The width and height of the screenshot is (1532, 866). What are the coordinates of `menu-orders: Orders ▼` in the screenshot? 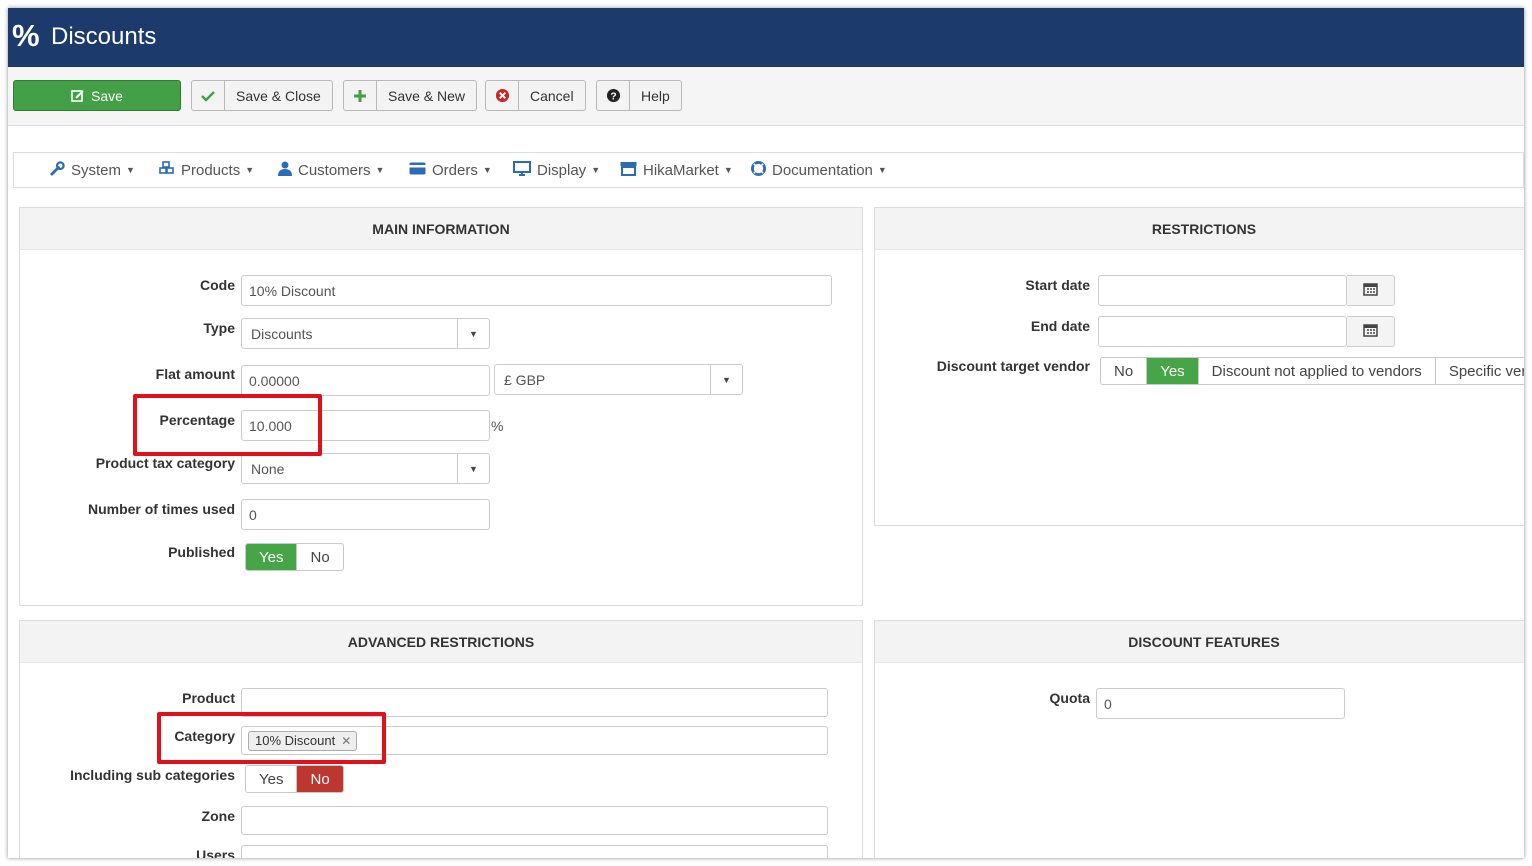 It's located at (450, 170).